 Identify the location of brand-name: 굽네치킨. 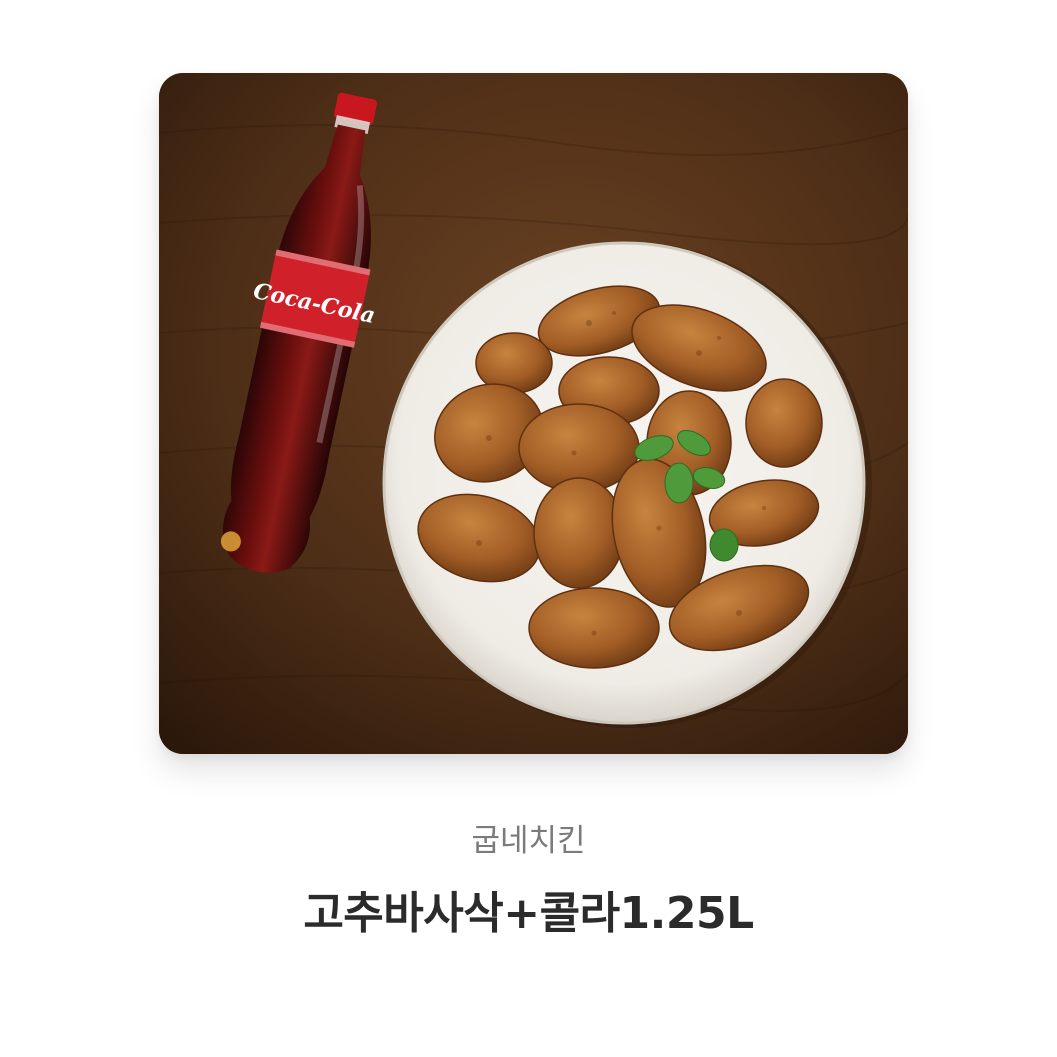
(528, 841).